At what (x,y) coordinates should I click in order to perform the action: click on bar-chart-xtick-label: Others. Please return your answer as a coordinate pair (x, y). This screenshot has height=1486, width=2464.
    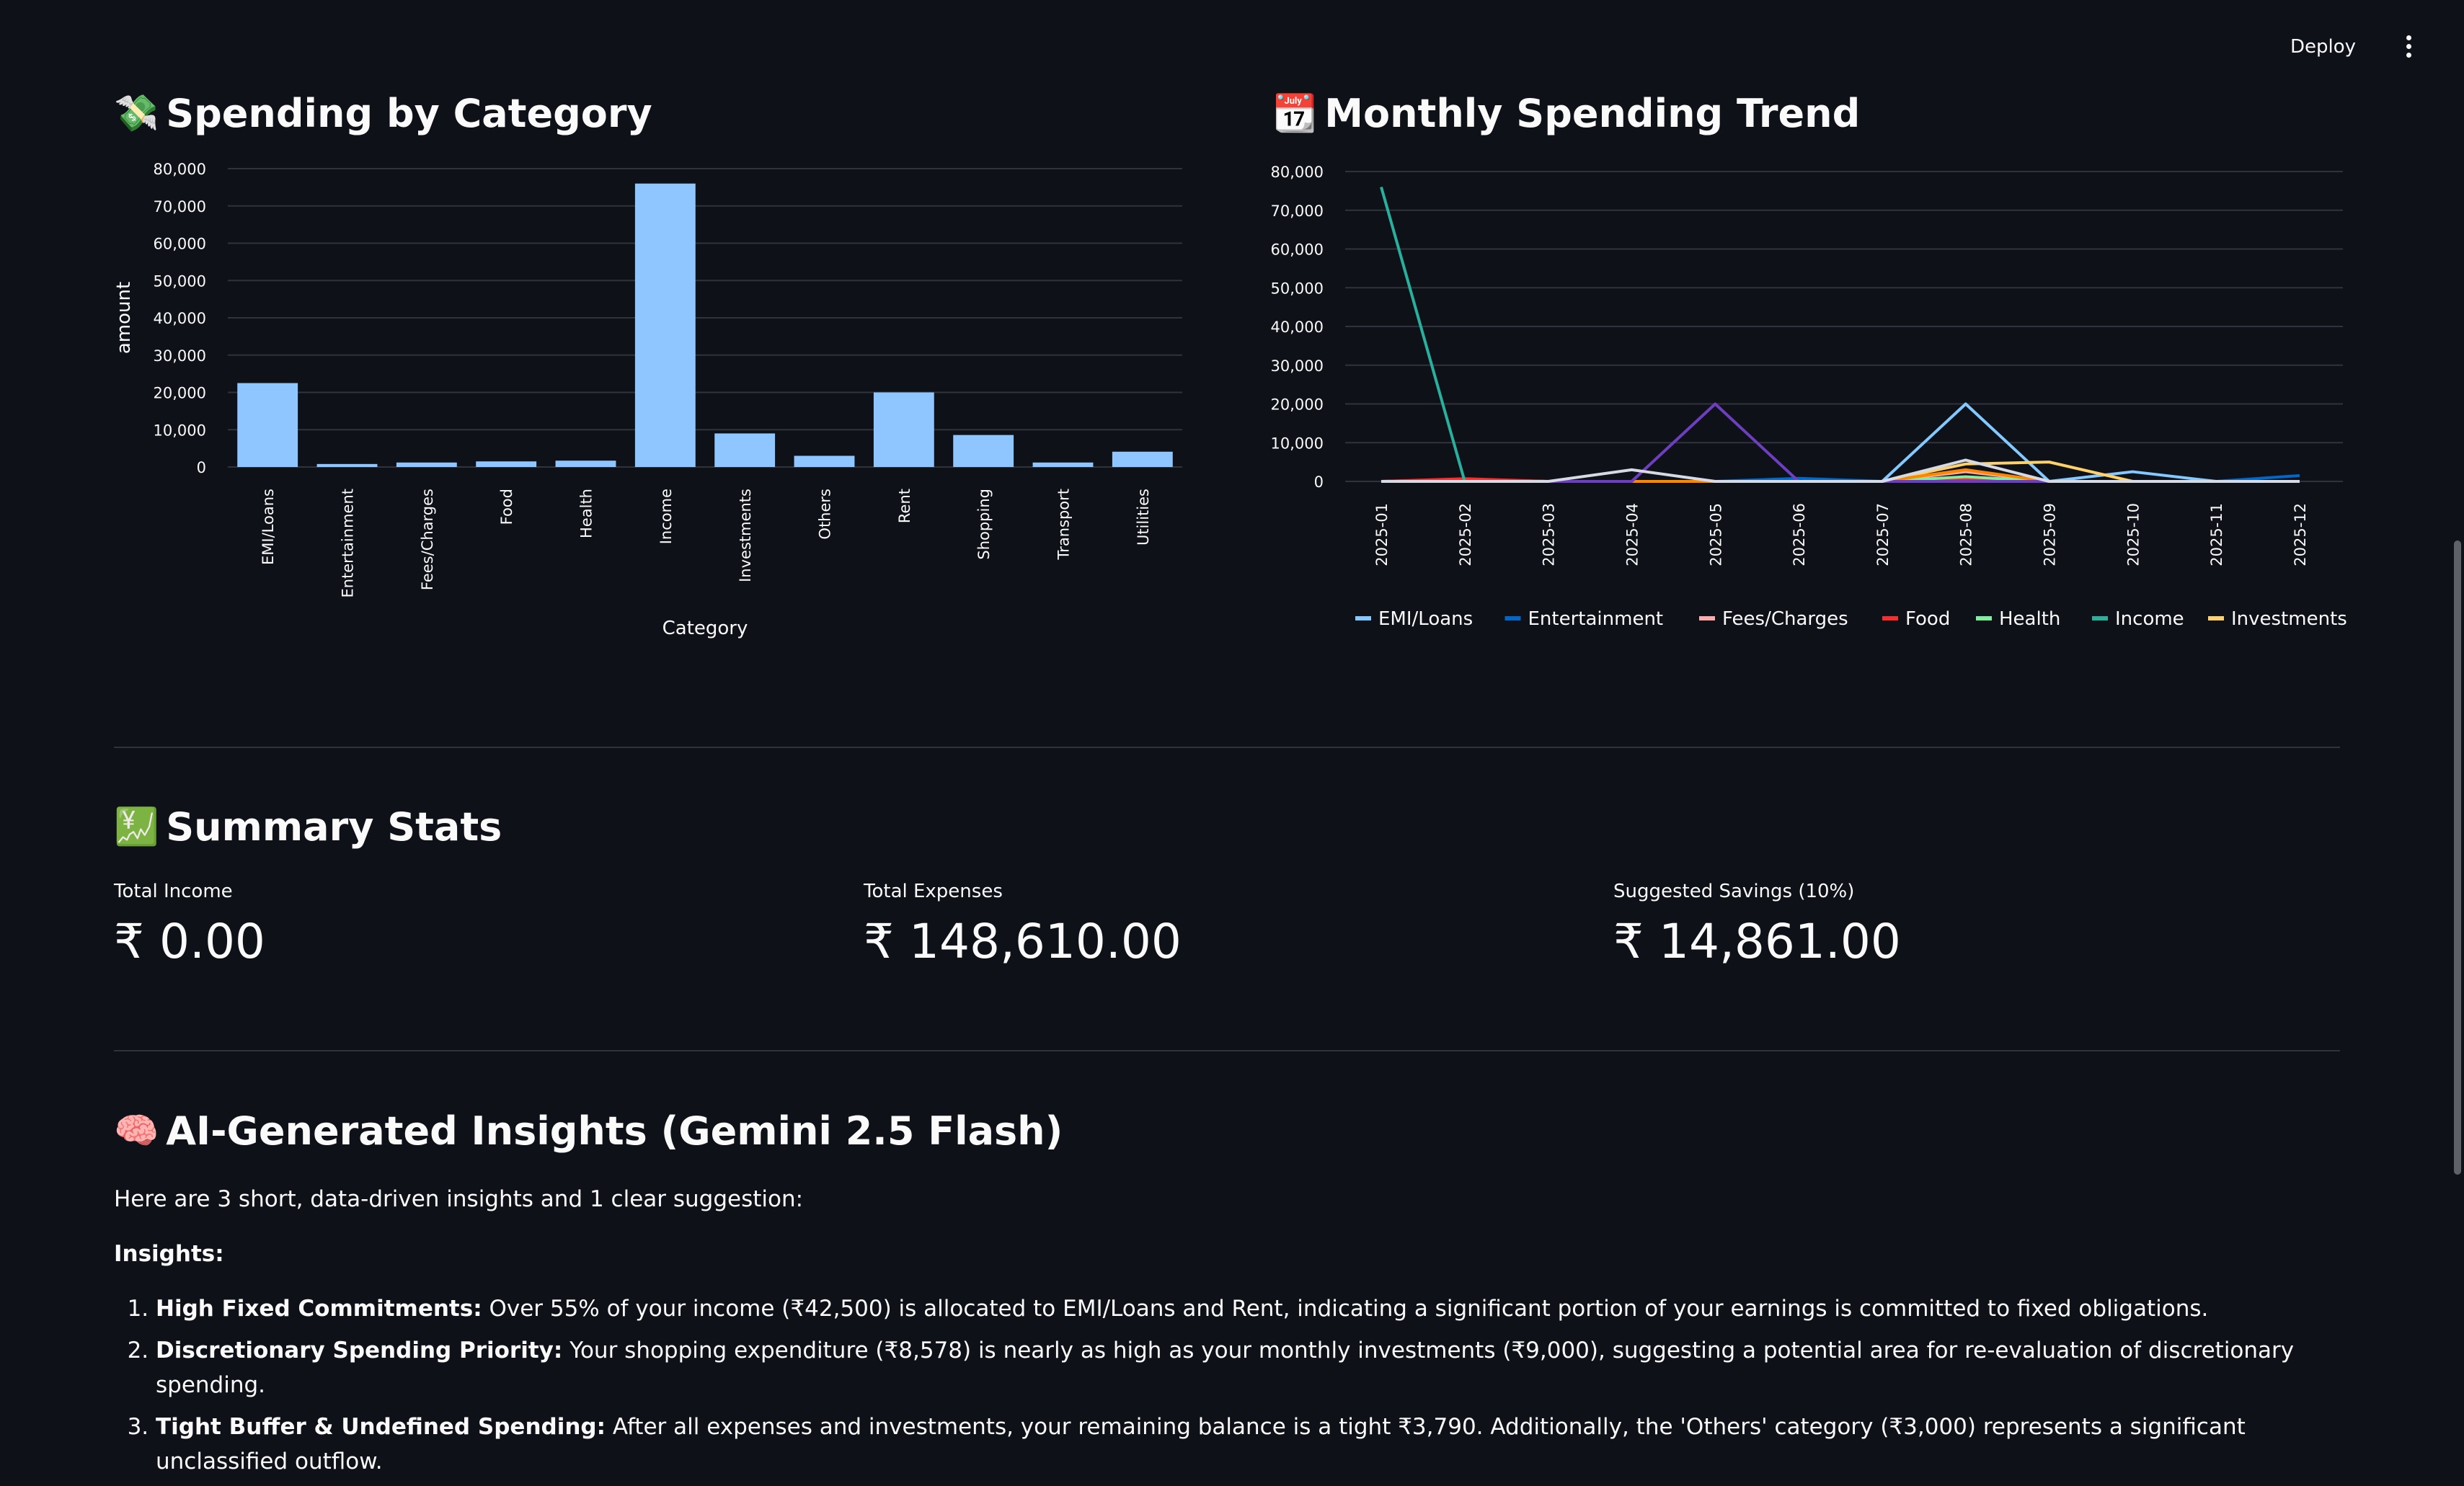
    Looking at the image, I should click on (826, 514).